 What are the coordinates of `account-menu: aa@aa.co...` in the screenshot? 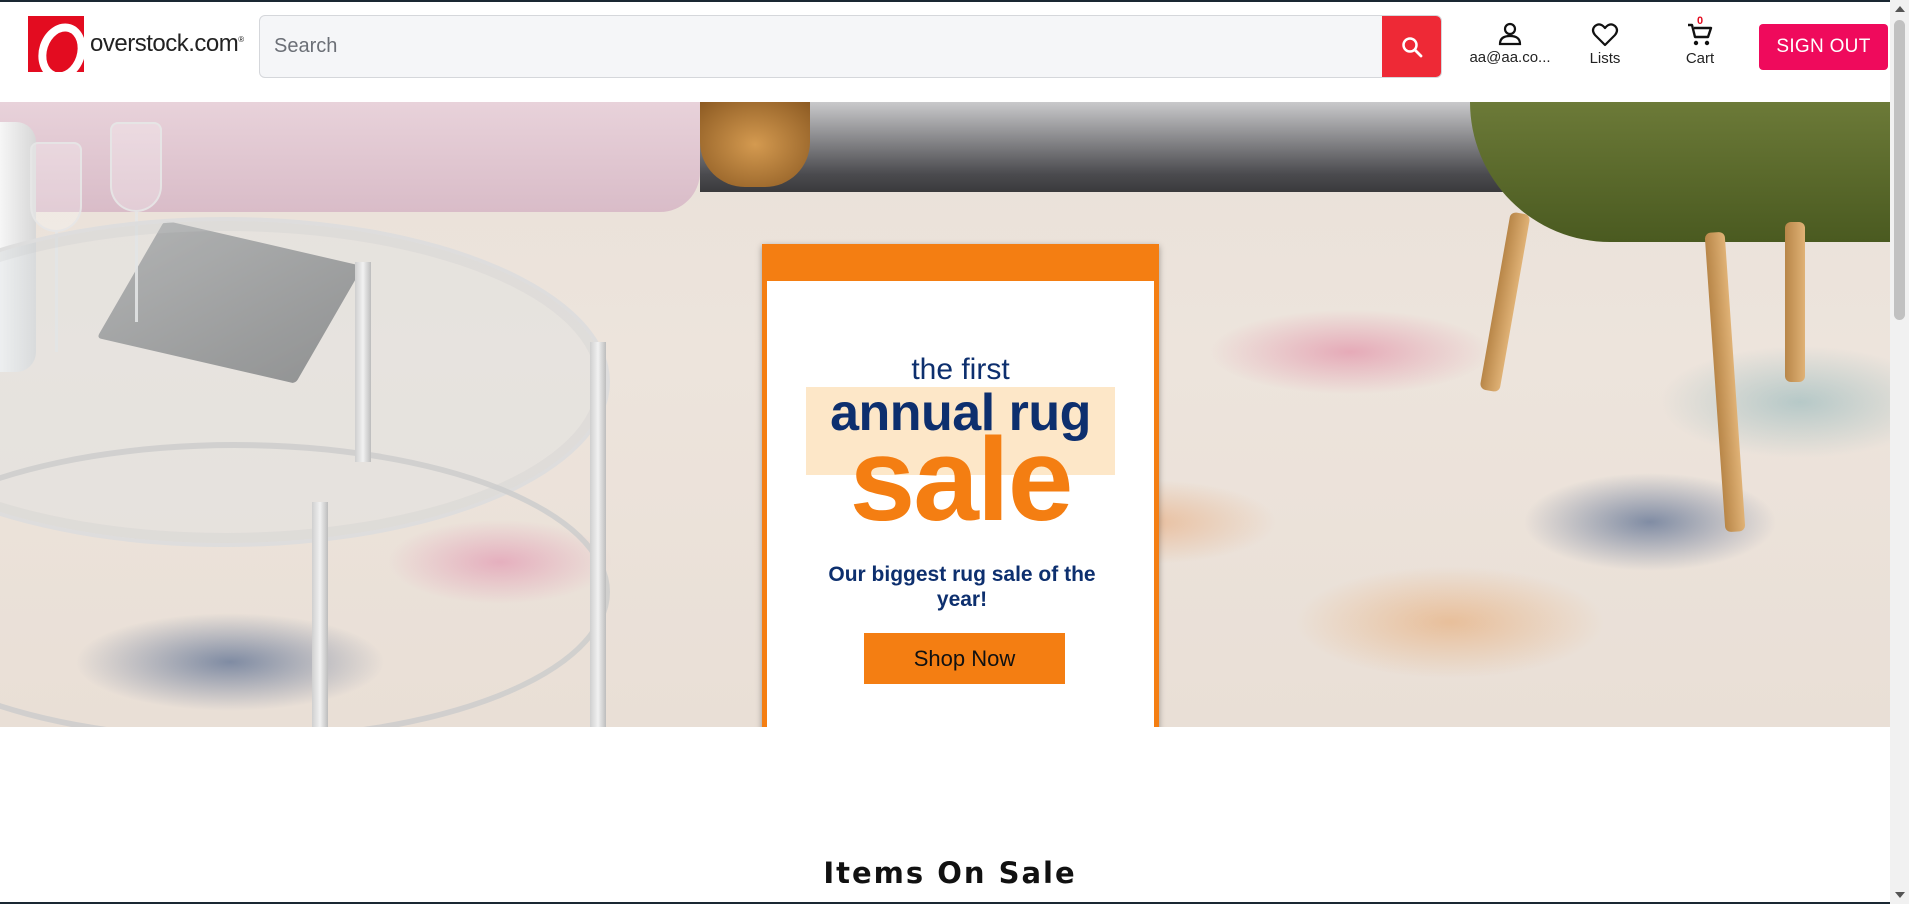 It's located at (1510, 44).